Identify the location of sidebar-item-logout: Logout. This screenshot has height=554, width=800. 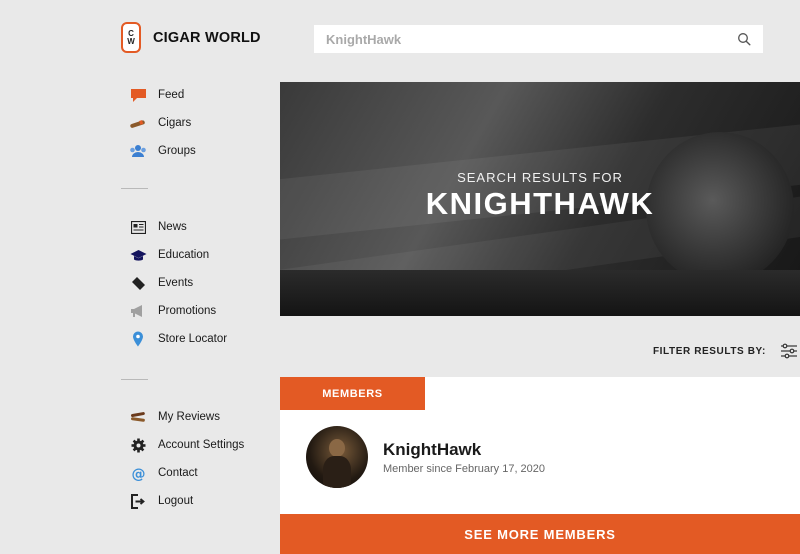
(186, 501).